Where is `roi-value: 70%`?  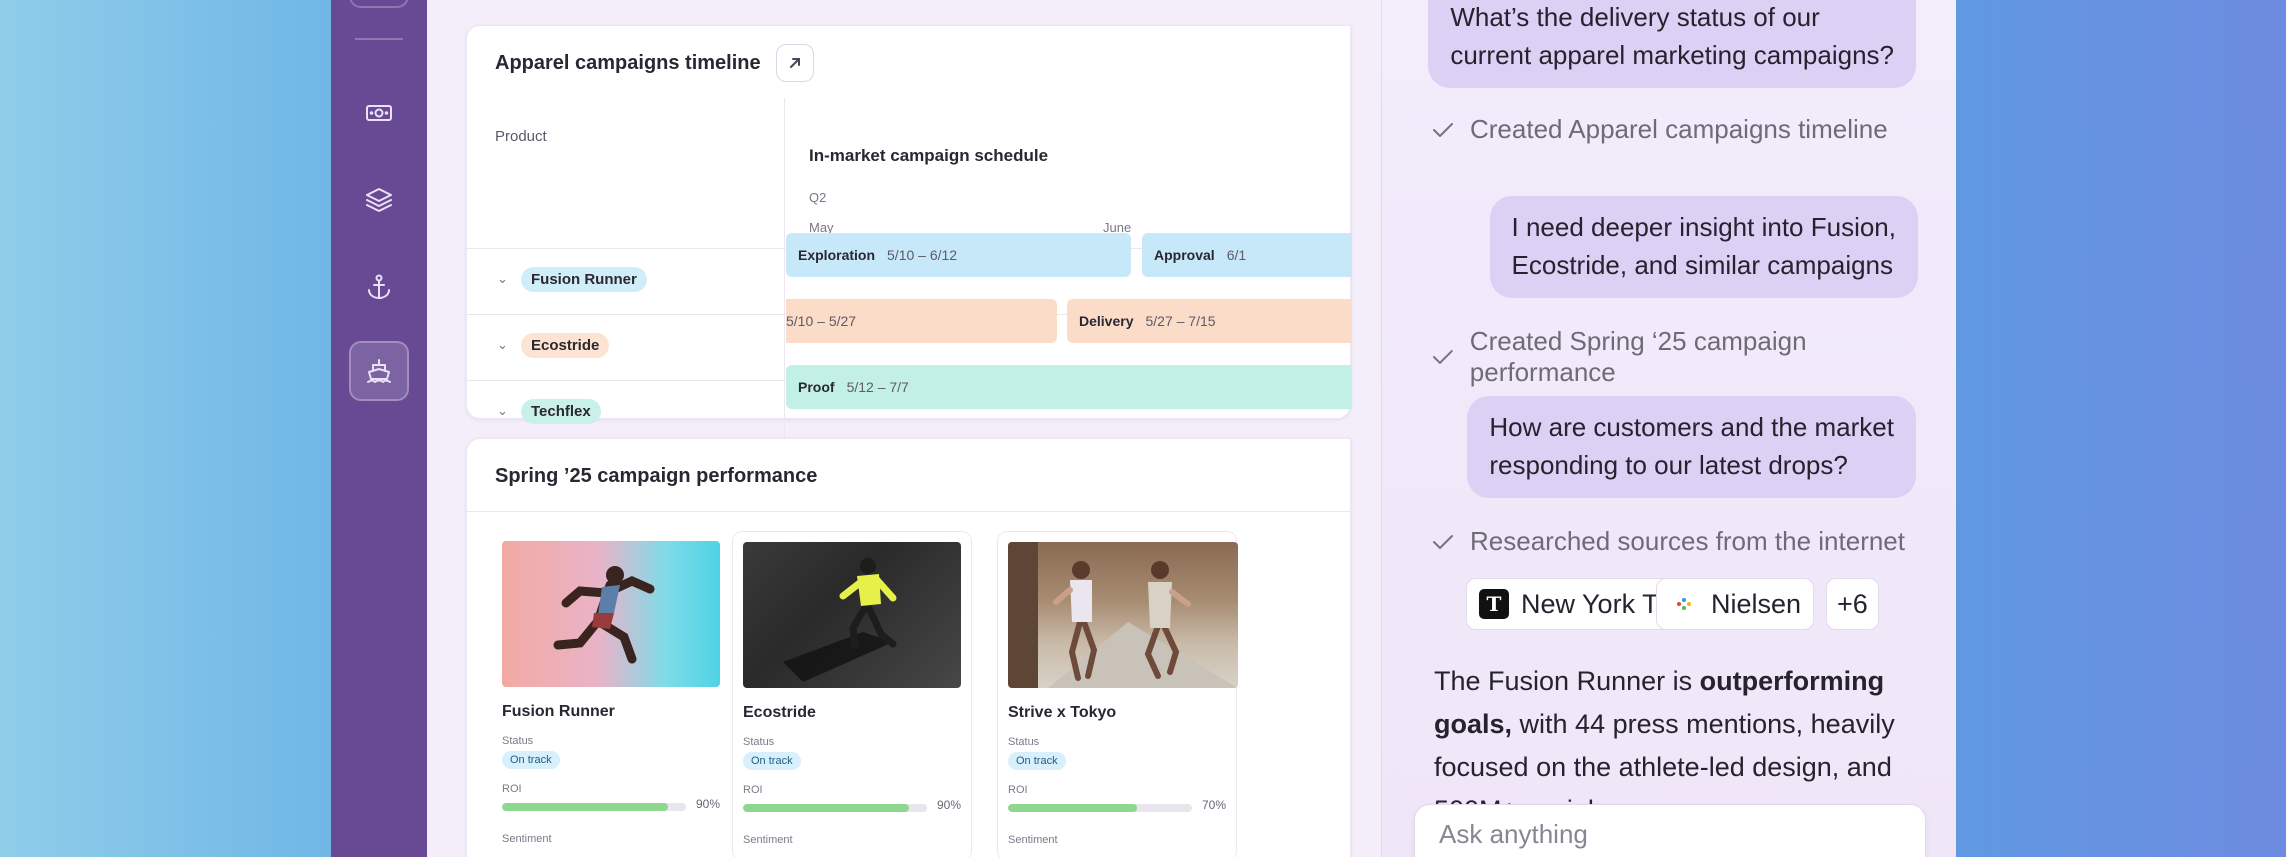 roi-value: 70% is located at coordinates (1214, 805).